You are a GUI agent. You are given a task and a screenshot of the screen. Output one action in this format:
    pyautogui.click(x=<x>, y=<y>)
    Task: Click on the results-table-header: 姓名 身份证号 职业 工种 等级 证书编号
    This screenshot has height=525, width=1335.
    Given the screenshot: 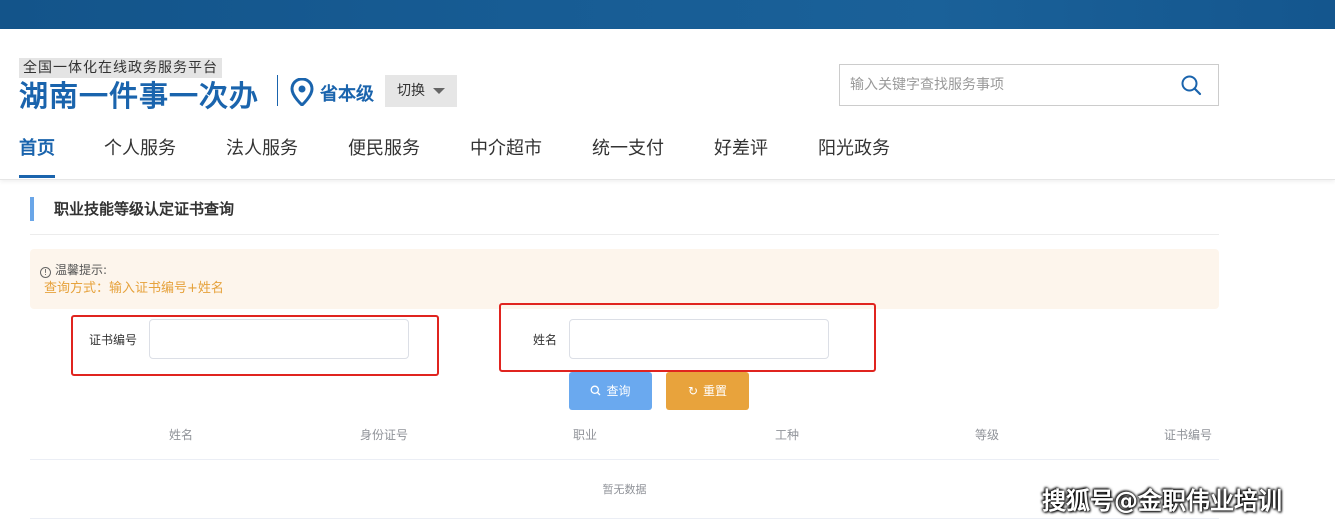 What is the action you would take?
    pyautogui.click(x=624, y=440)
    